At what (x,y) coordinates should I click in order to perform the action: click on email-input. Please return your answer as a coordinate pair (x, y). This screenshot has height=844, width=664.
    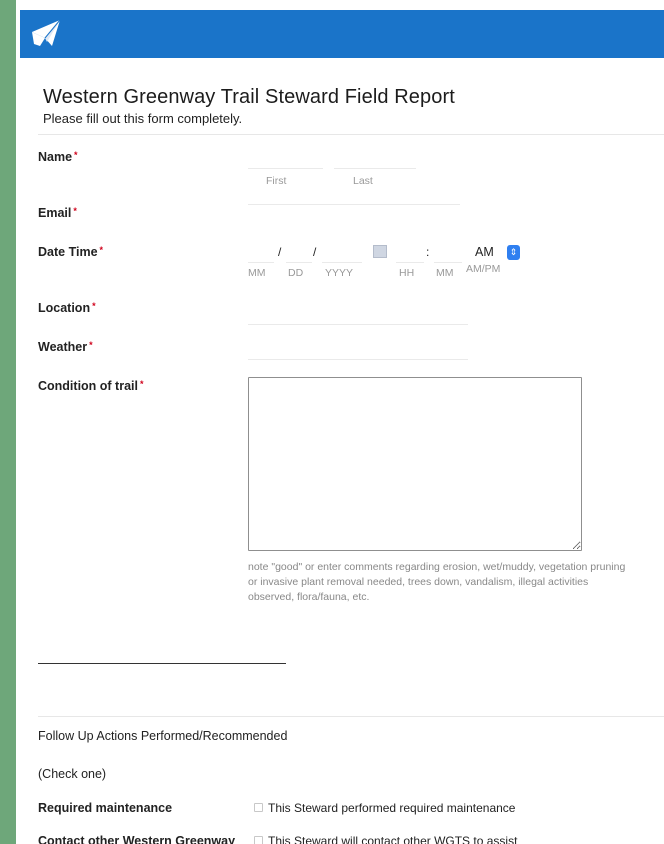
    Looking at the image, I should click on (354, 193).